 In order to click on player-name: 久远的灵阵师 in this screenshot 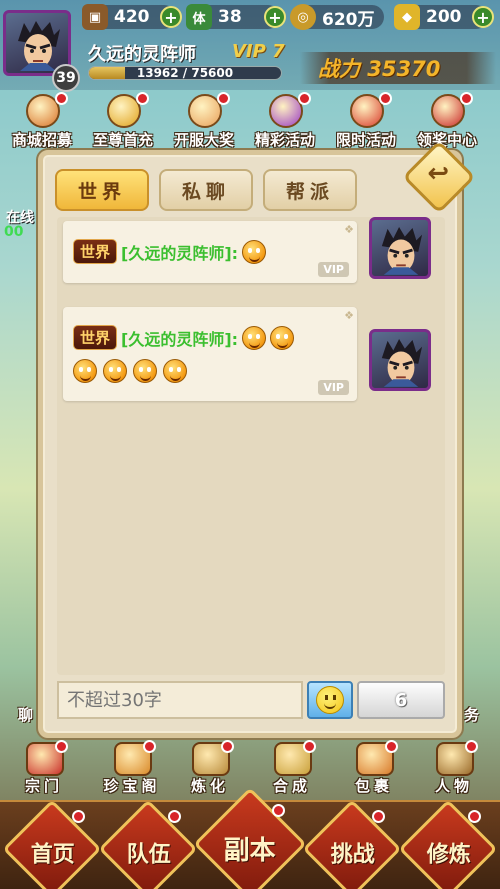, I will do `click(142, 54)`.